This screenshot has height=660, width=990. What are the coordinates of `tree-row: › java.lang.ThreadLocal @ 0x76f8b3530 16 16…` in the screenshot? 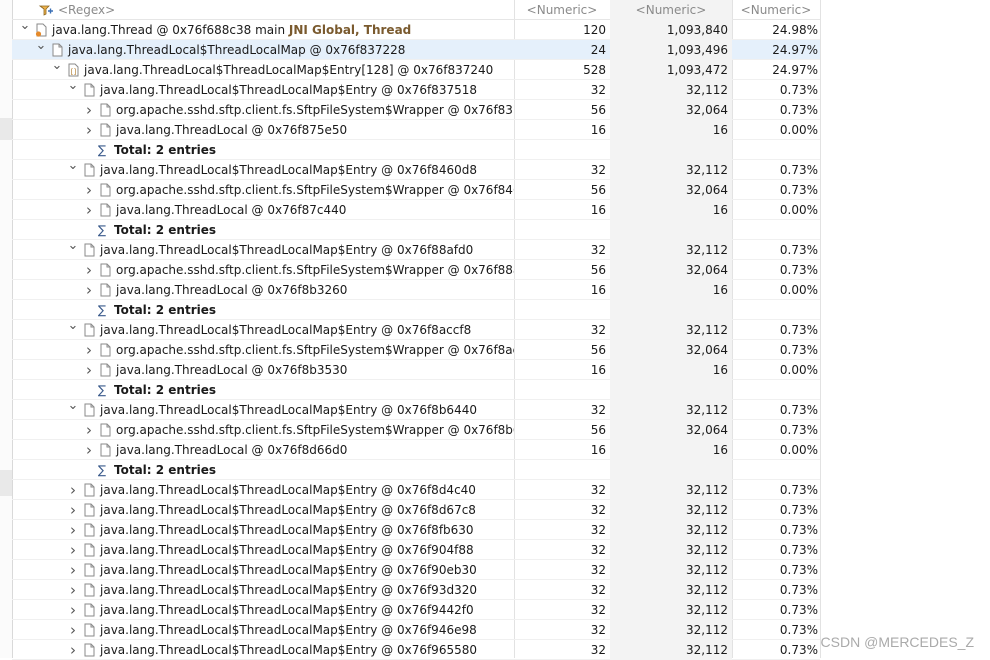 It's located at (416, 370).